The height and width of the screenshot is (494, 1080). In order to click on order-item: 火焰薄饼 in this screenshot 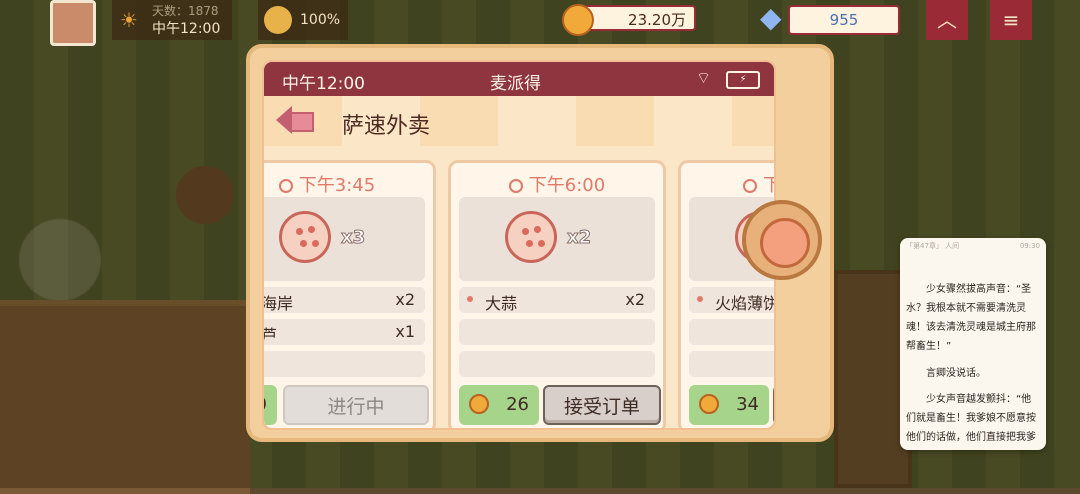, I will do `click(732, 300)`.